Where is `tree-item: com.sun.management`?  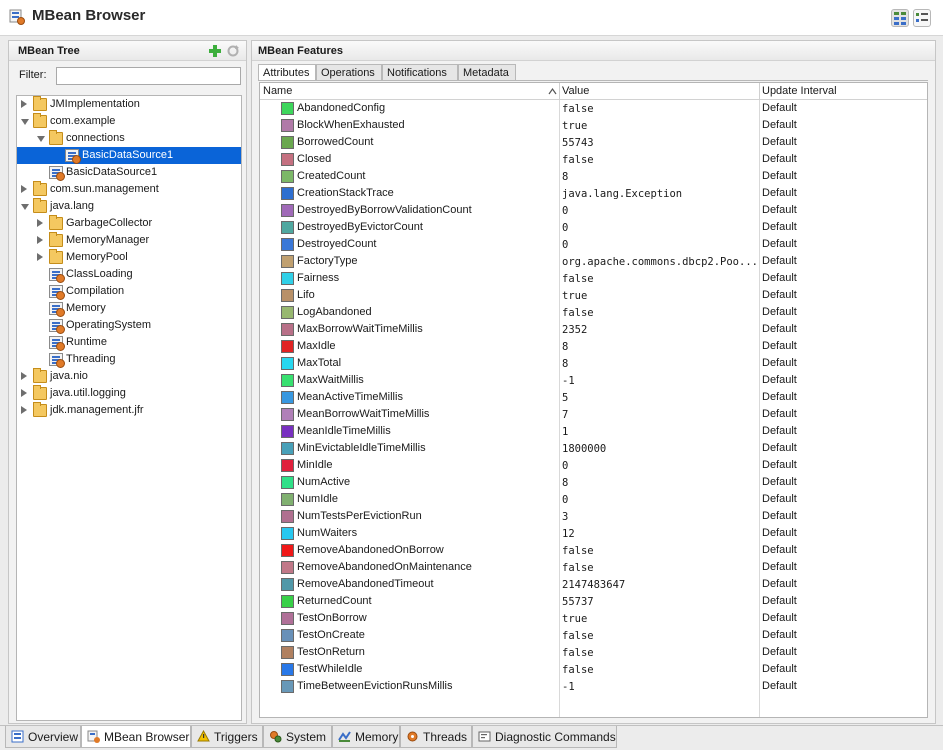
tree-item: com.sun.management is located at coordinates (129, 189).